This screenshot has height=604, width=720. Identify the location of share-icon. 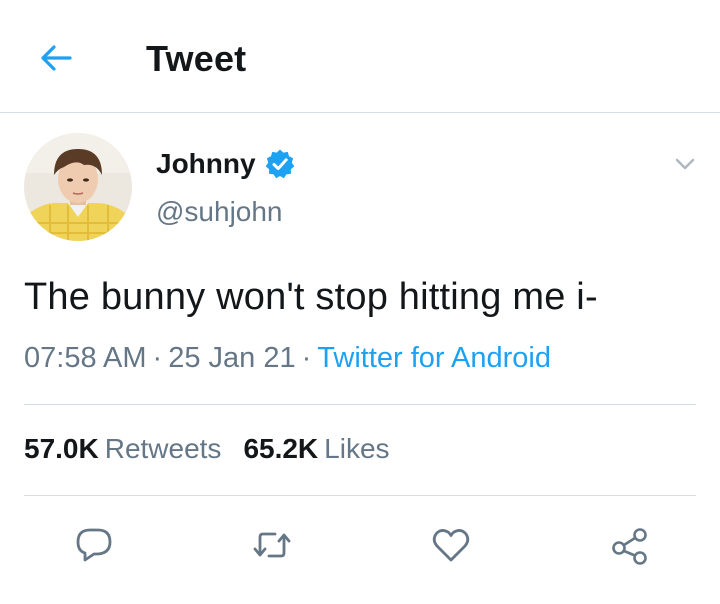
(629, 546).